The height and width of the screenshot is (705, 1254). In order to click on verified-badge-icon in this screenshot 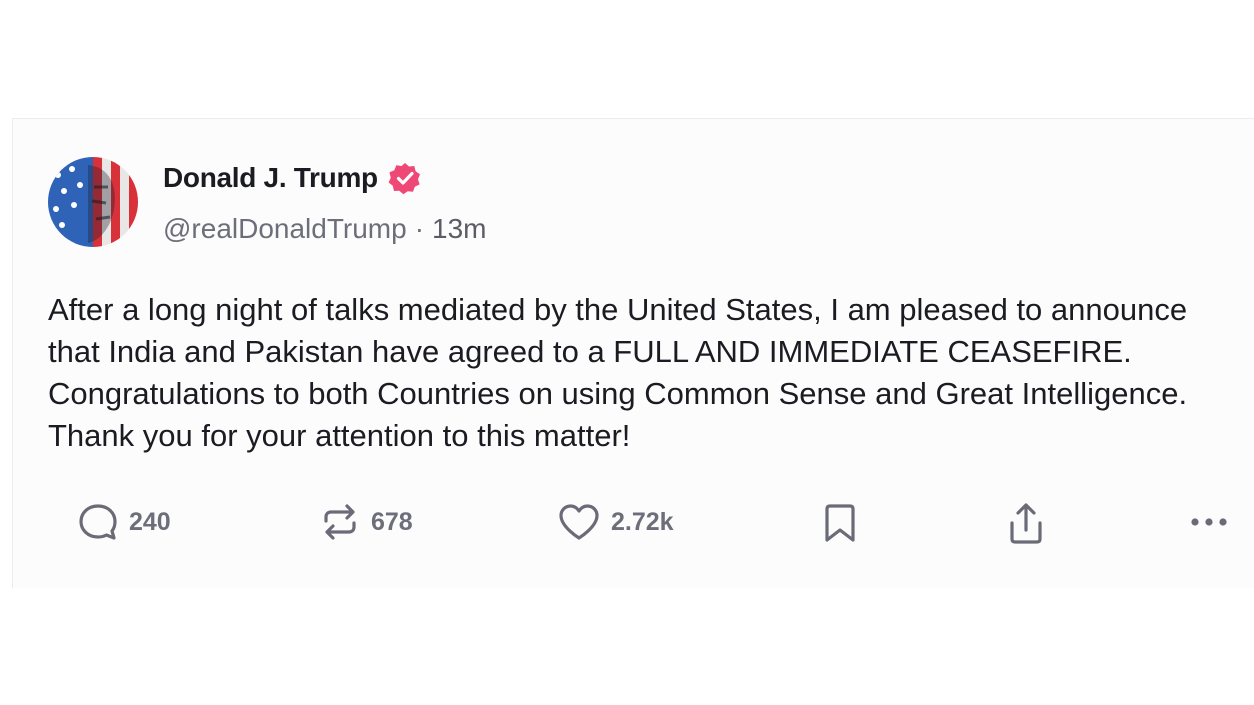, I will do `click(404, 179)`.